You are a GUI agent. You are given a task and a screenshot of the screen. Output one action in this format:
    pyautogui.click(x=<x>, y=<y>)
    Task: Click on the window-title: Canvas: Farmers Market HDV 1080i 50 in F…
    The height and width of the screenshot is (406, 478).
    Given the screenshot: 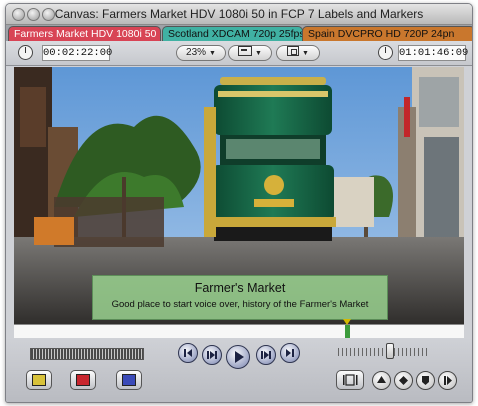 What is the action you would take?
    pyautogui.click(x=239, y=14)
    